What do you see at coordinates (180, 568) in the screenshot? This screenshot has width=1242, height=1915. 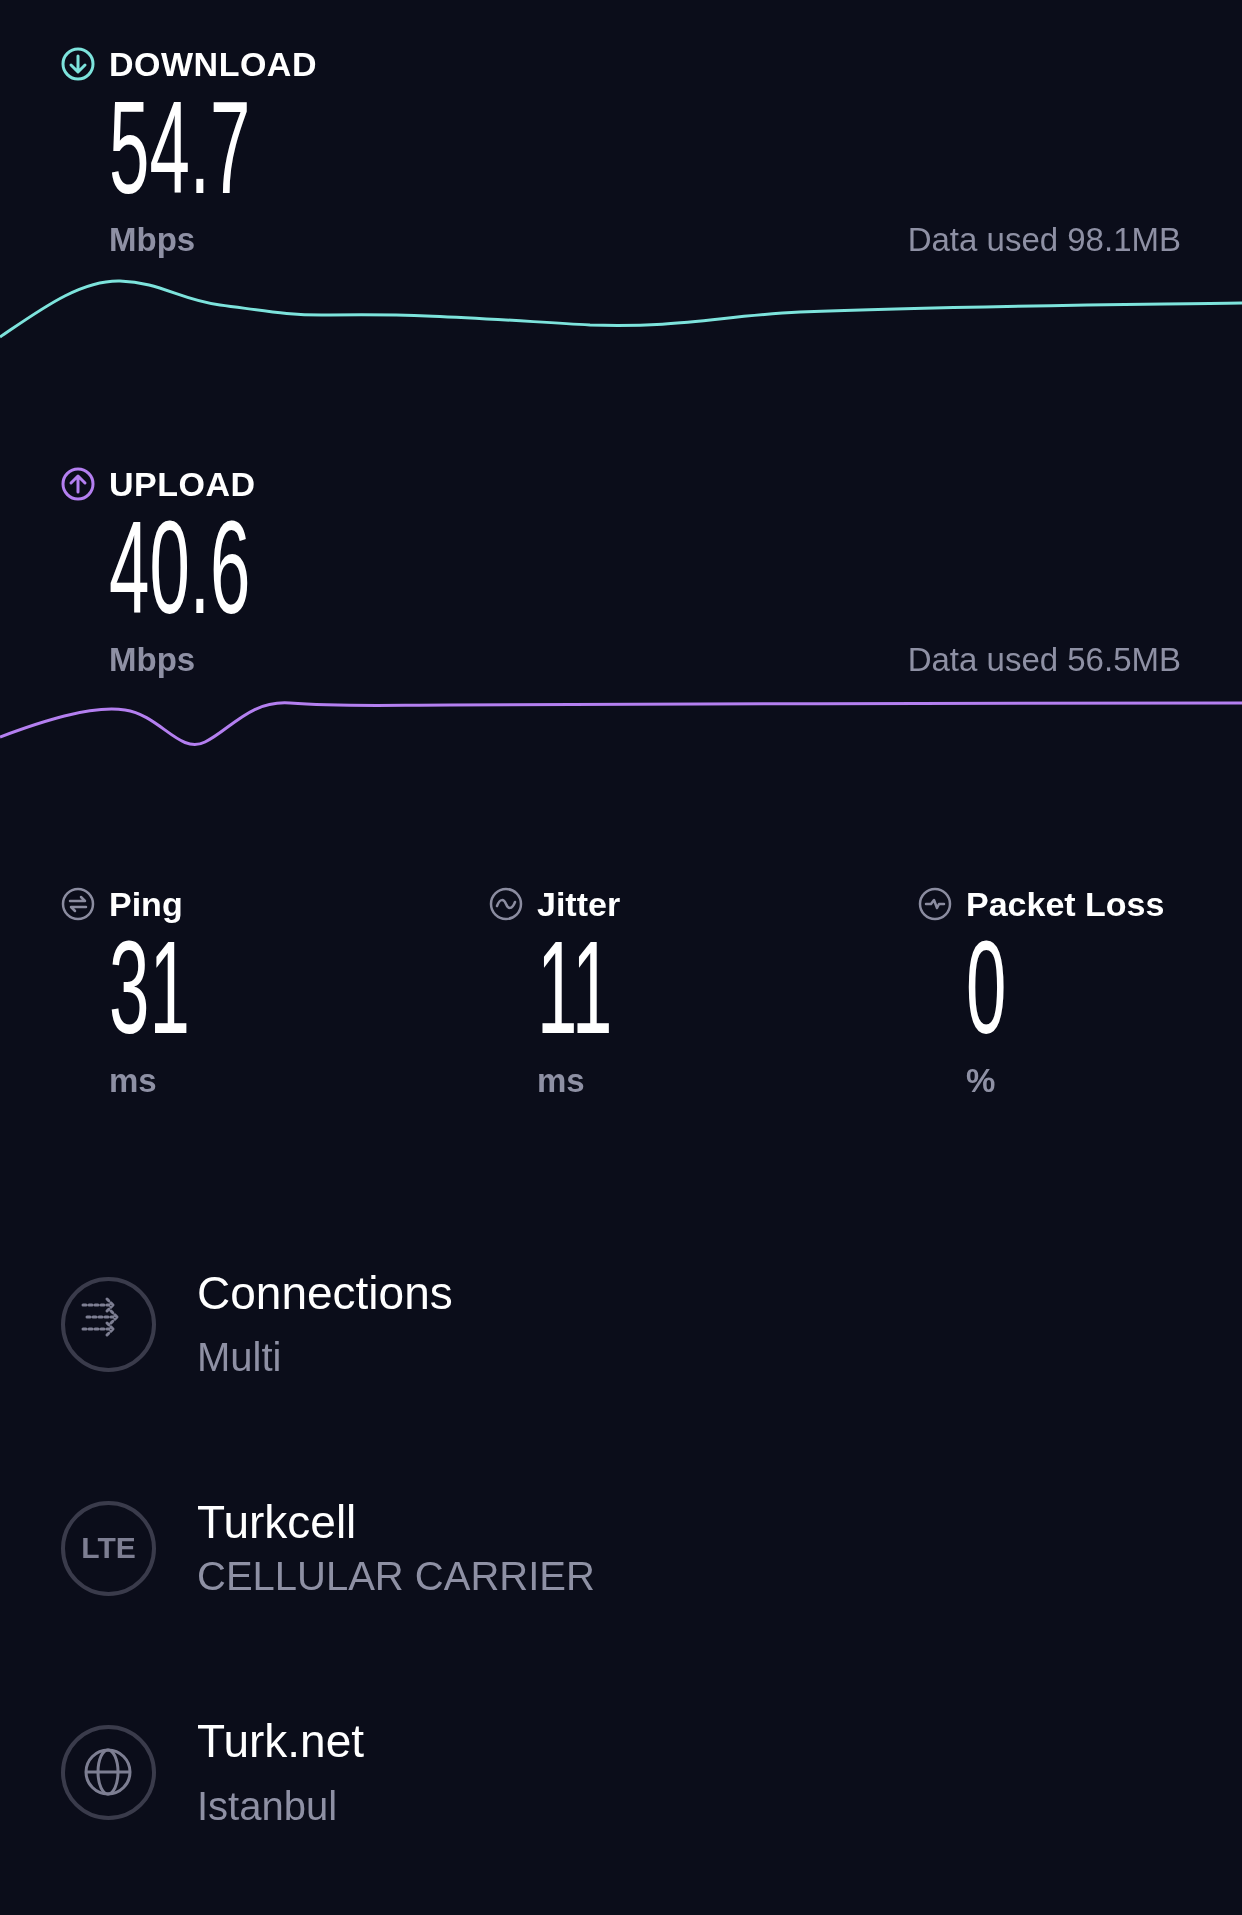 I see `speed-value: 40.6` at bounding box center [180, 568].